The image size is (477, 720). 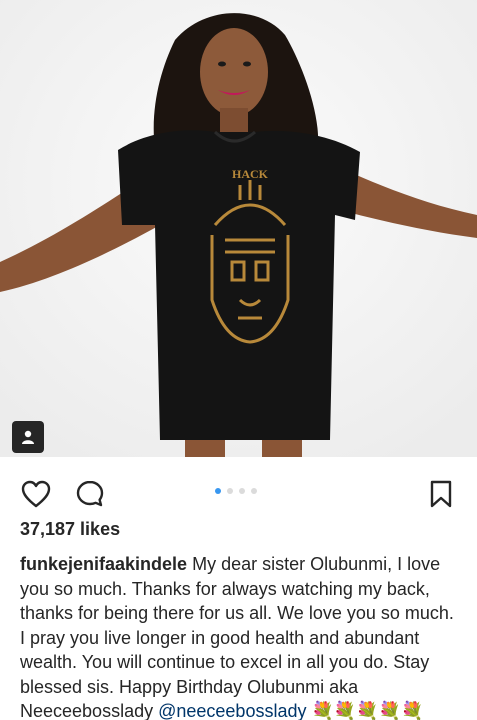 I want to click on caption-emojis: 💐💐💐💐💐, so click(x=367, y=710).